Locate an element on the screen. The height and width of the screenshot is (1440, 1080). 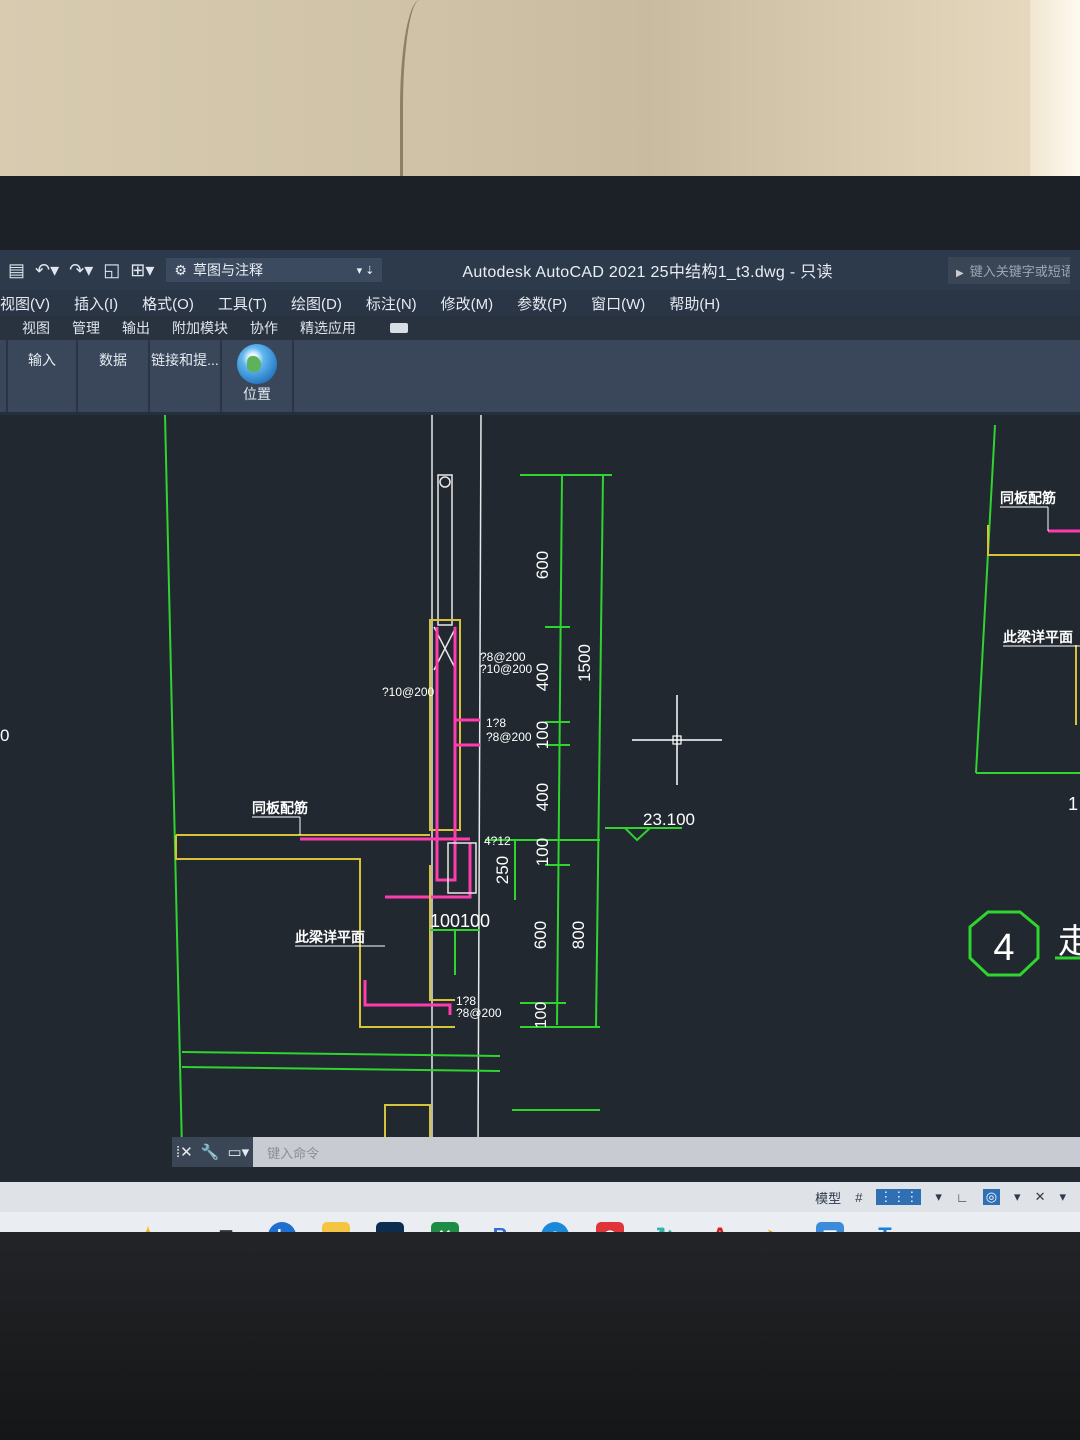
rebar-label: ?8@200 is located at coordinates (479, 1013).